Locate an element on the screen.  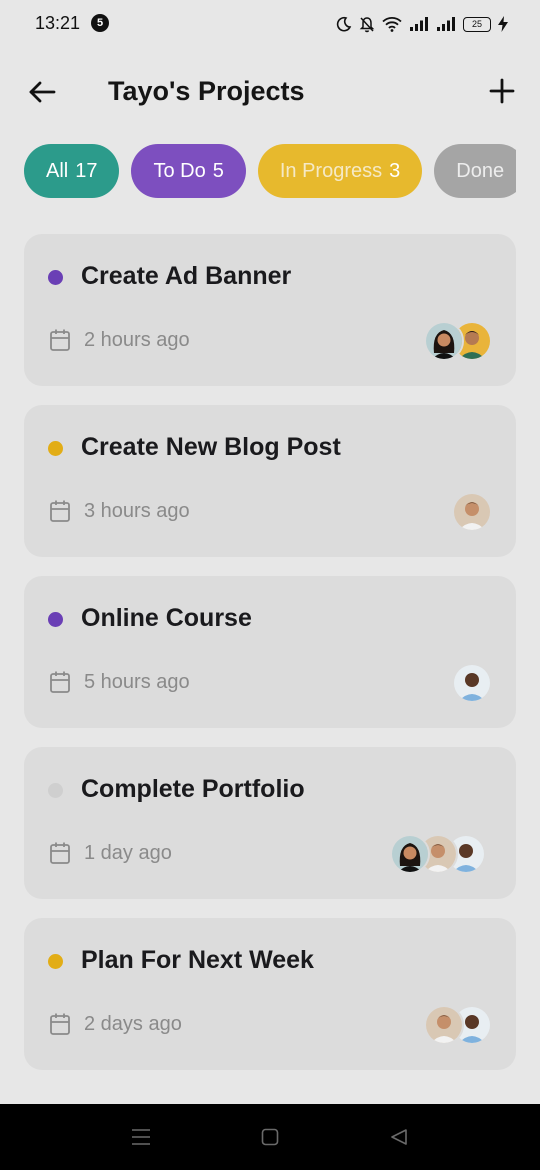
nav-home-button is located at coordinates (270, 1137).